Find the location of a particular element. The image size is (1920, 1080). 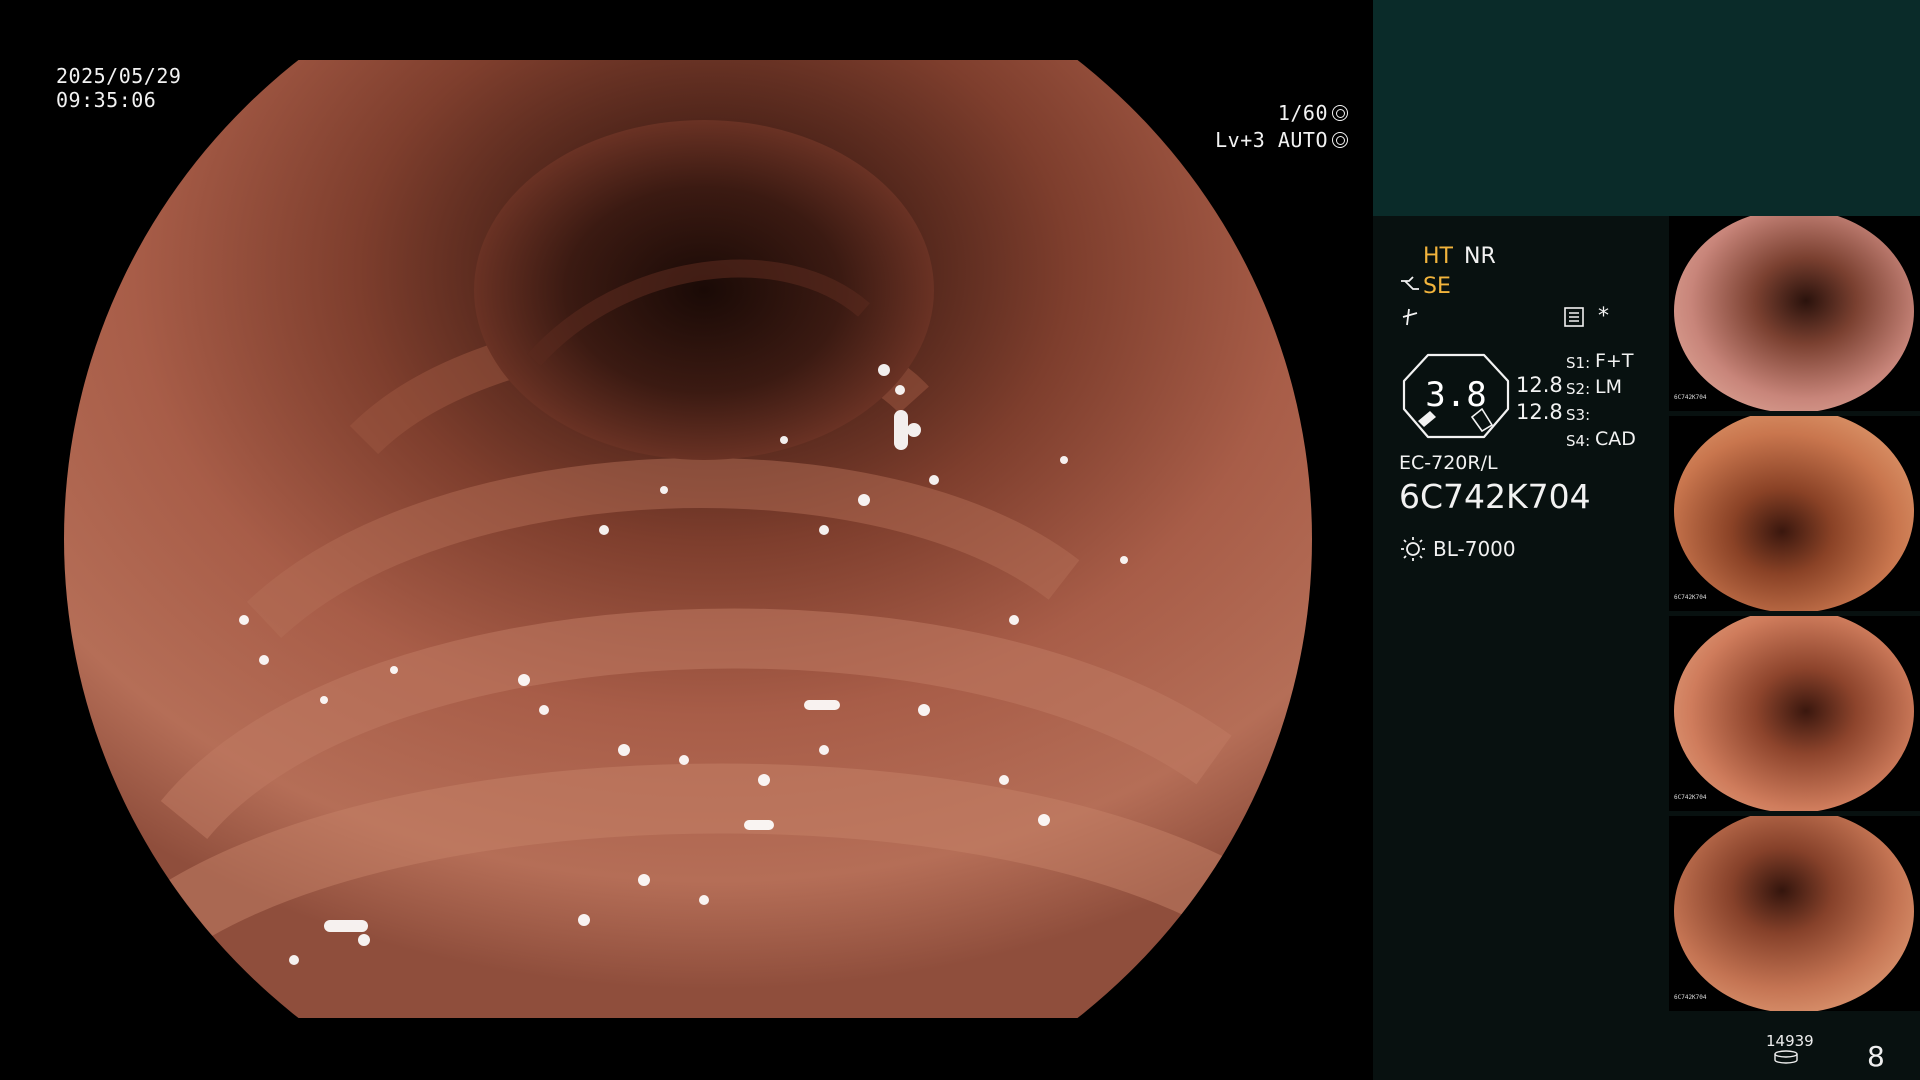

zoom-gauge: 3.8 is located at coordinates (1456, 395).